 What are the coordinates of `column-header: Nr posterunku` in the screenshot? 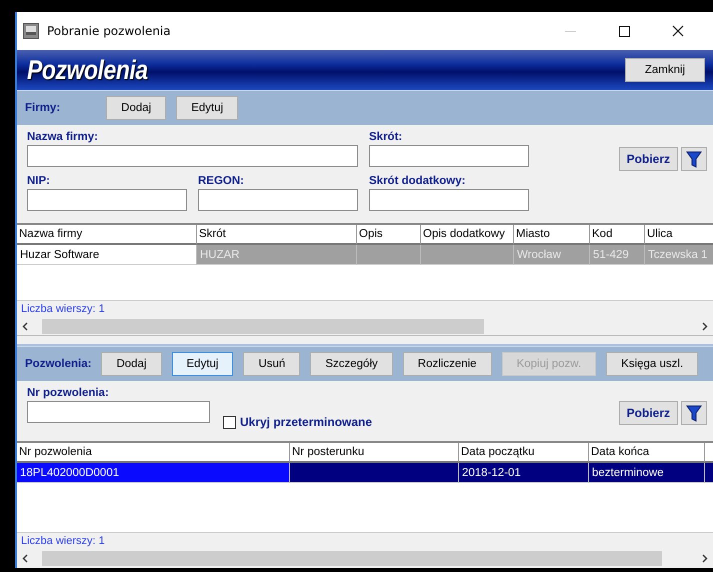 It's located at (374, 453).